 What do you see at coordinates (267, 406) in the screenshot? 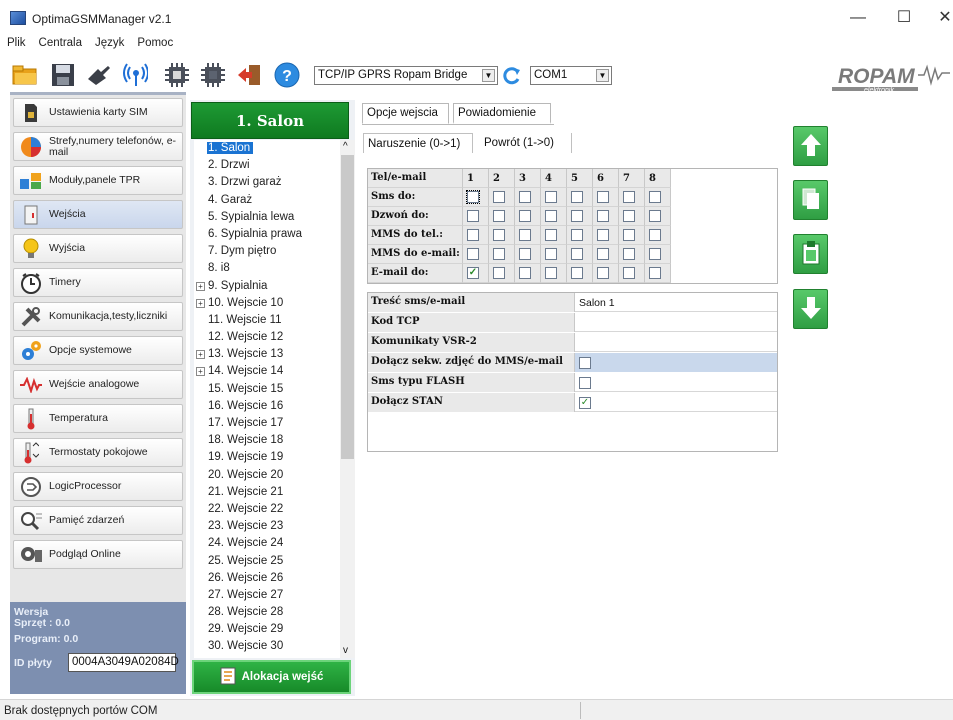
I see `list-item: 16. Wejscie 16` at bounding box center [267, 406].